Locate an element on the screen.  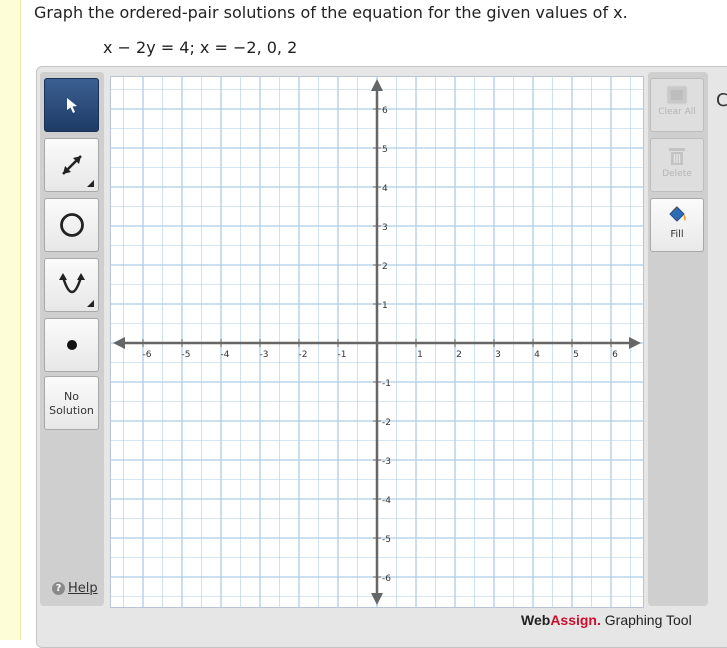
help-question-icon: ? is located at coordinates (58, 588).